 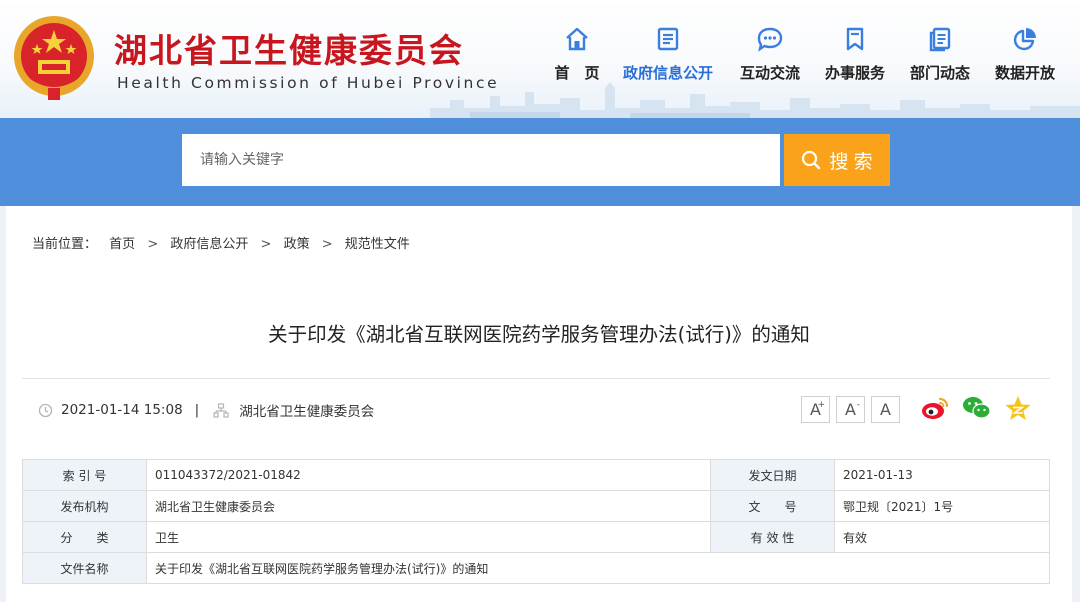 What do you see at coordinates (1024, 39) in the screenshot?
I see `pie-chart-icon` at bounding box center [1024, 39].